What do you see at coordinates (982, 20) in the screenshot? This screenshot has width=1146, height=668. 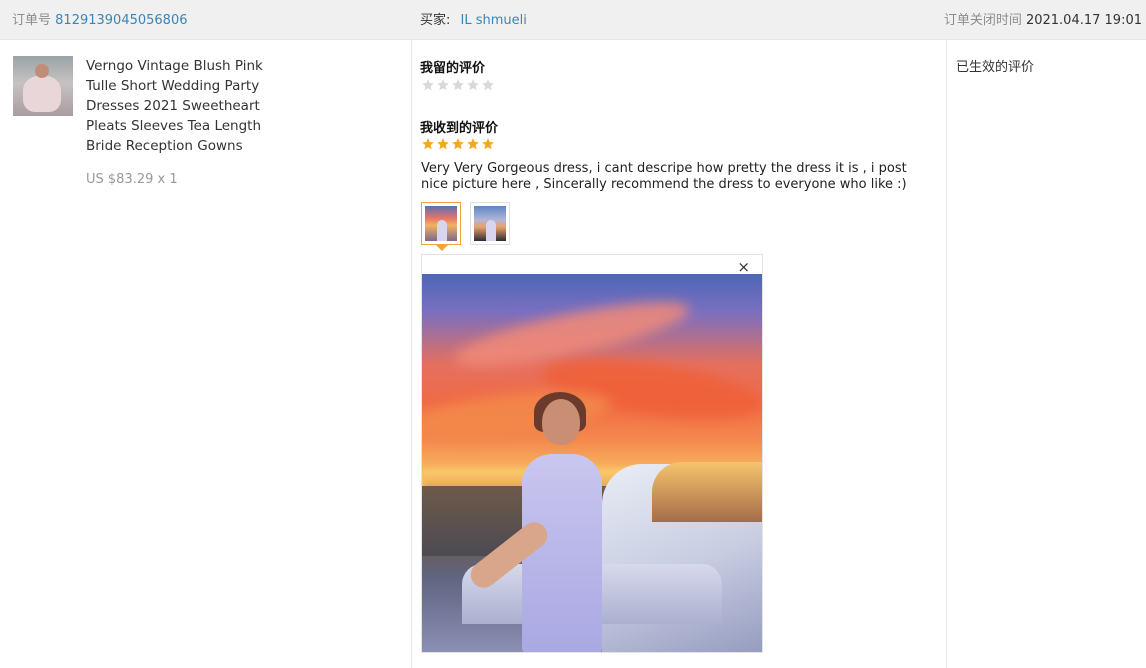 I see `order-closed-label: 订单关闭时间` at bounding box center [982, 20].